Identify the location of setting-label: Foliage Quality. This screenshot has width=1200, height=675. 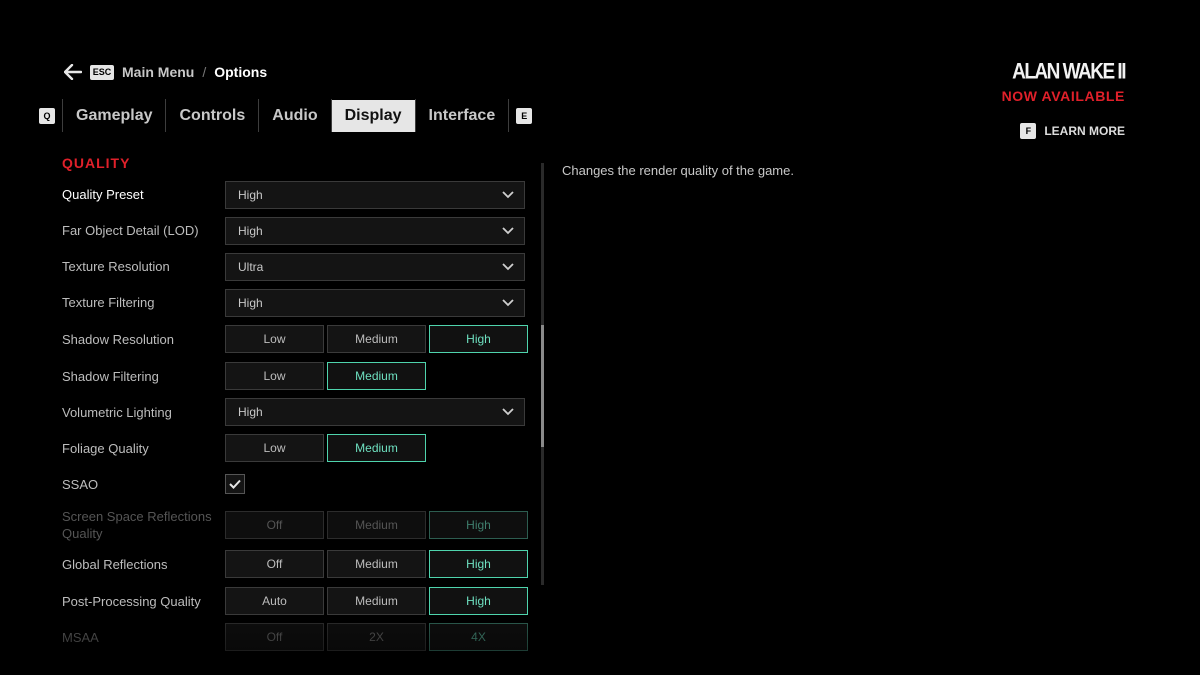
(105, 448).